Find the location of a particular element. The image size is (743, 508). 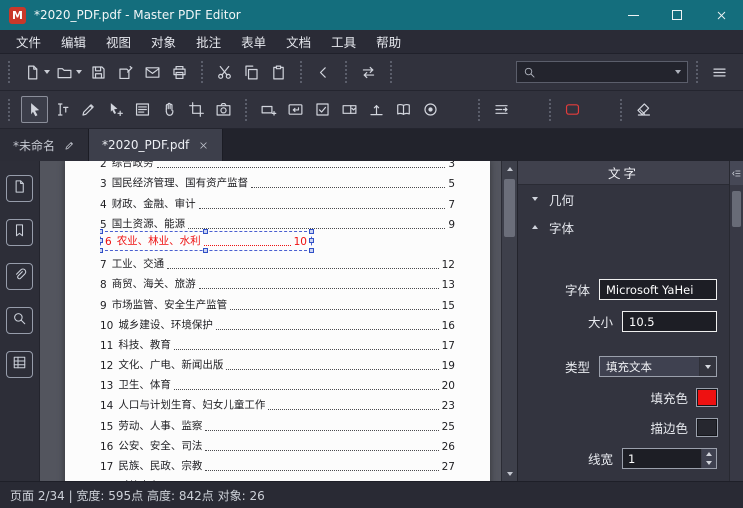

menu-item-3: 对象 is located at coordinates (163, 41).